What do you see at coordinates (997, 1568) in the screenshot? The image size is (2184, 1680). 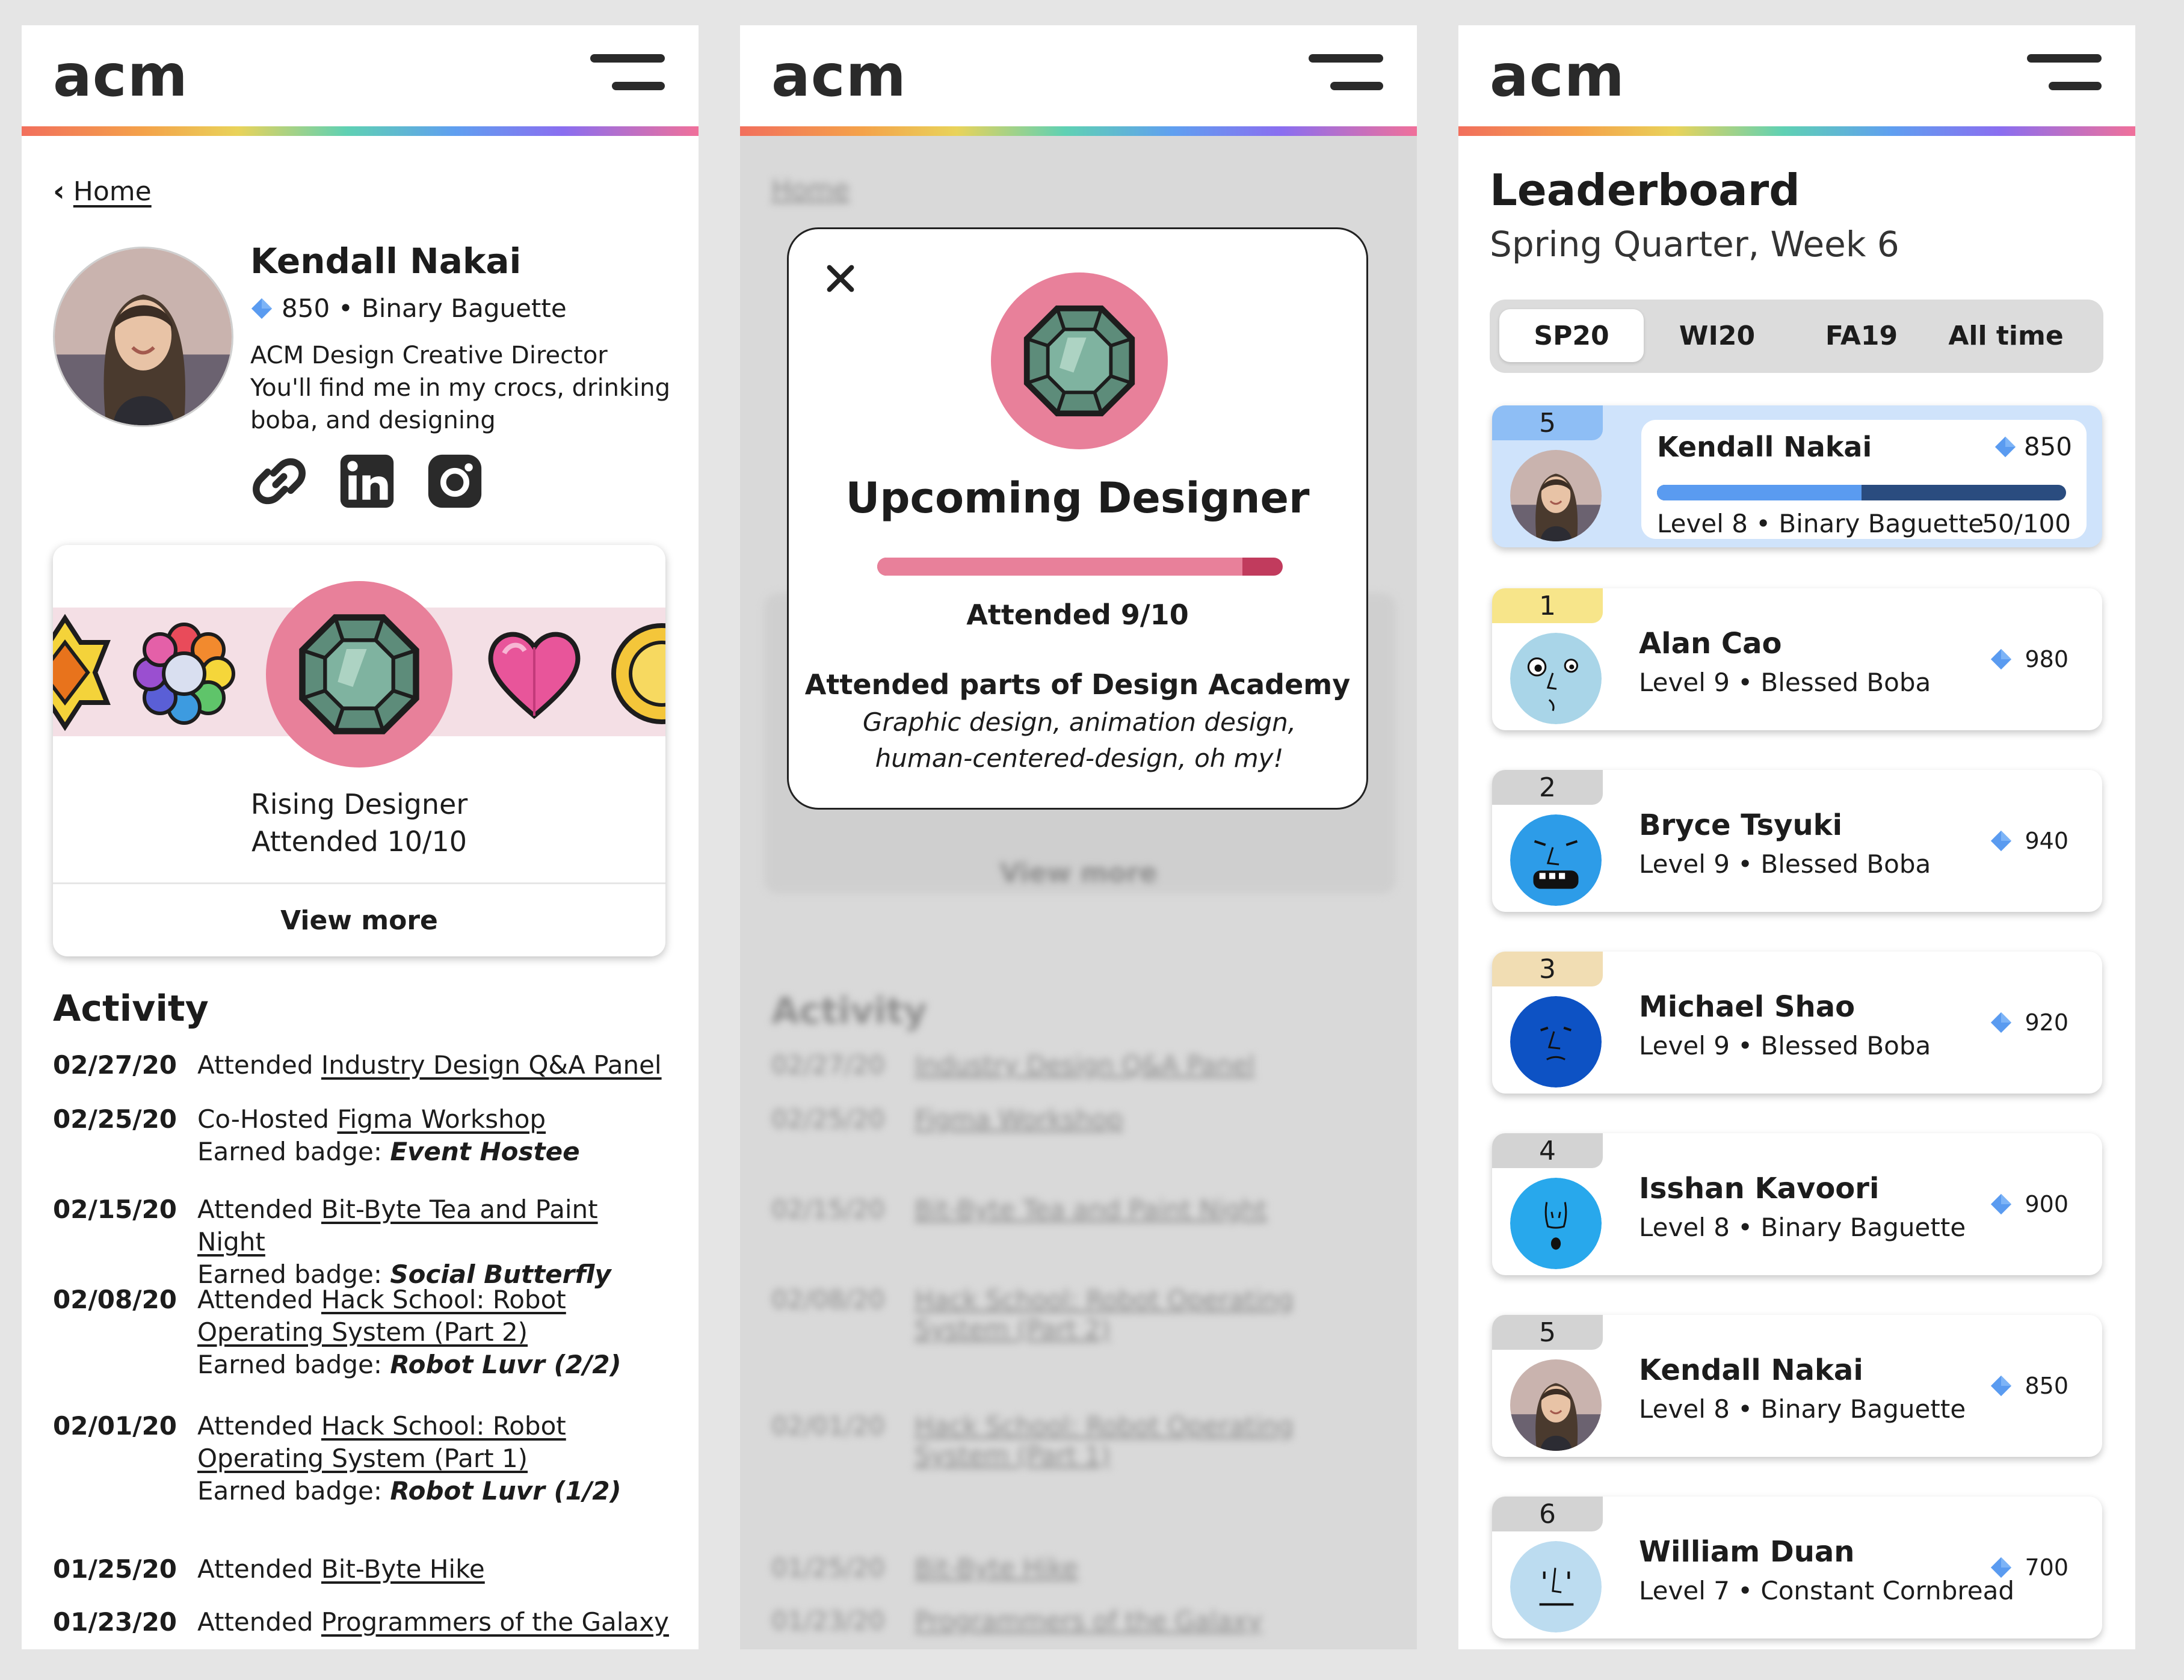 I see `blurred-activity-event: Bit-Byte Hike` at bounding box center [997, 1568].